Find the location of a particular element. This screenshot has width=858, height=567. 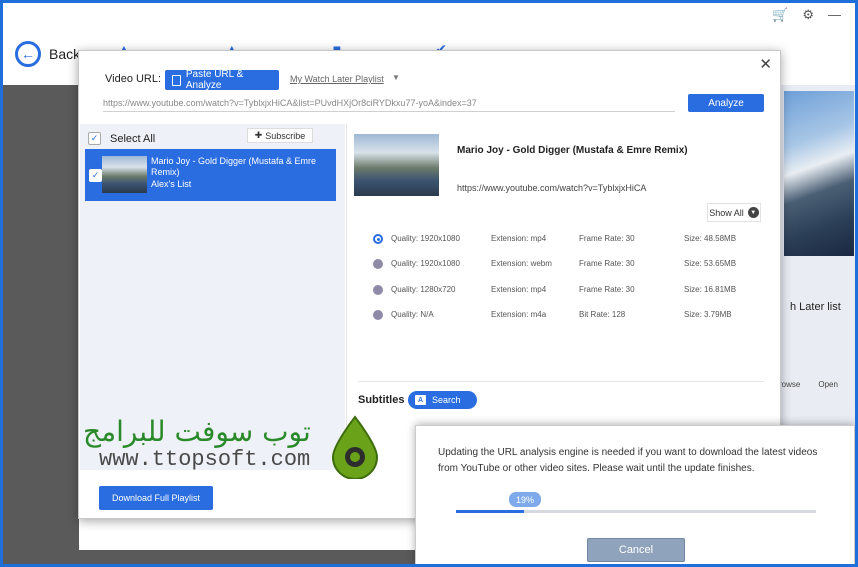

close-icon: ✕ is located at coordinates (765, 64).